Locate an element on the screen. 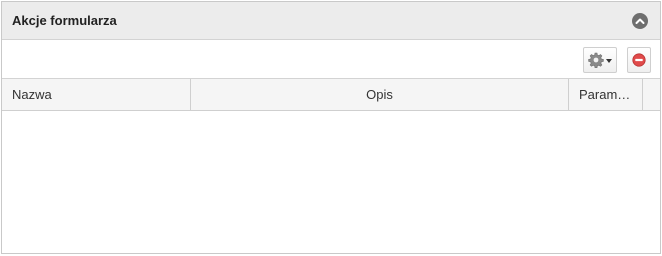 The width and height of the screenshot is (662, 256). minus-circle-icon is located at coordinates (639, 60).